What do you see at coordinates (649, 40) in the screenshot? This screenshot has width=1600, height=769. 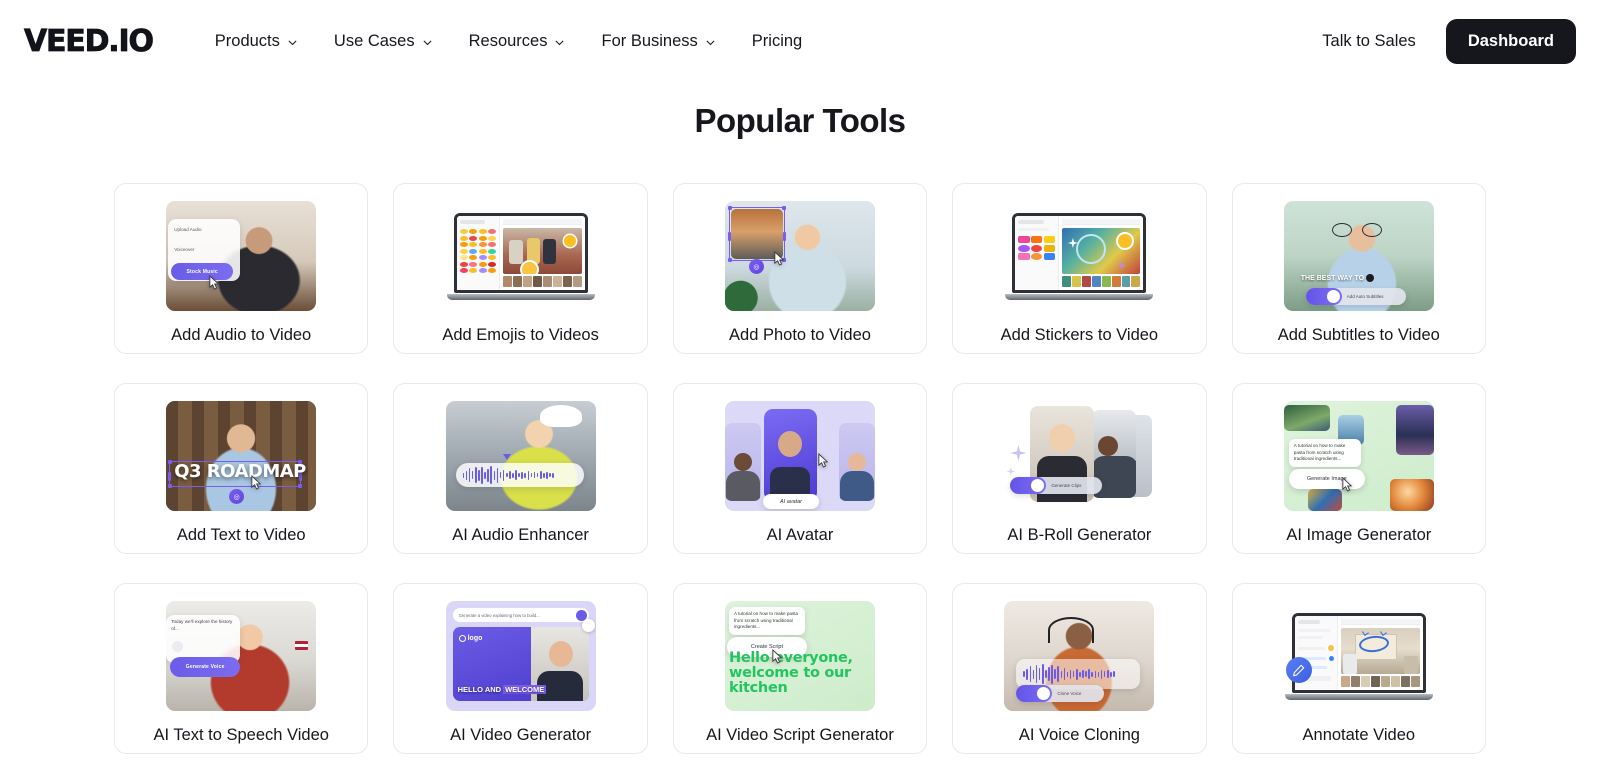 I see `nav-label: For Business` at bounding box center [649, 40].